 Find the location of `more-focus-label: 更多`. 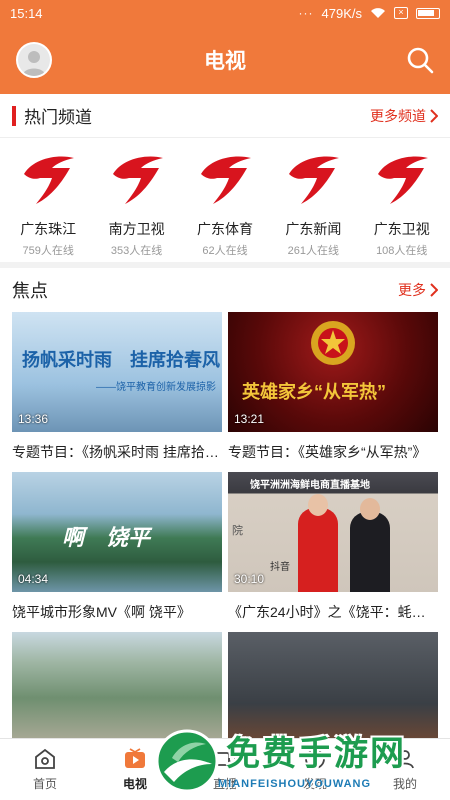

more-focus-label: 更多 is located at coordinates (412, 290).